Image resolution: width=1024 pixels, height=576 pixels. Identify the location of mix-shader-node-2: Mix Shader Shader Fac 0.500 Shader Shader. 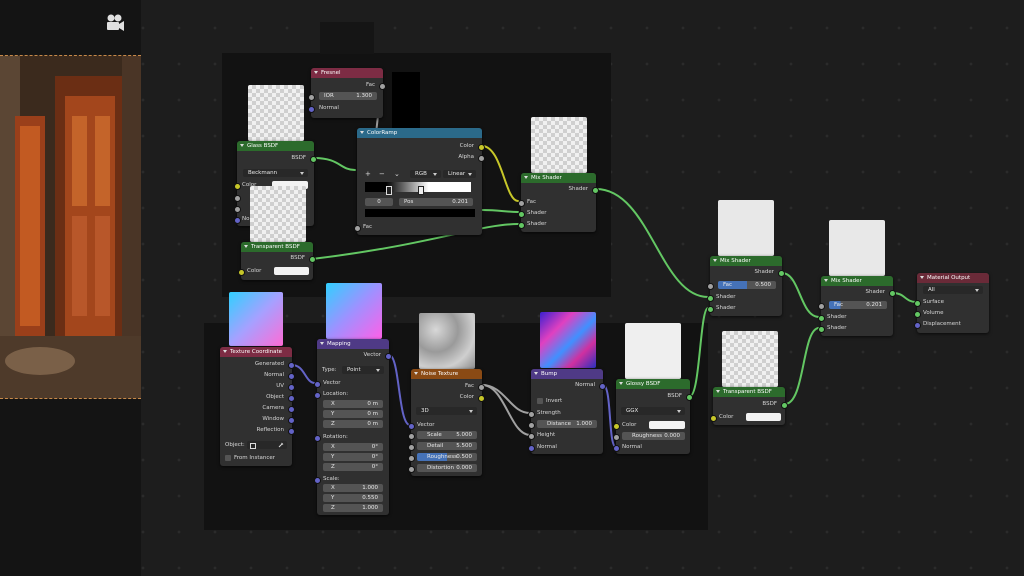
(746, 286).